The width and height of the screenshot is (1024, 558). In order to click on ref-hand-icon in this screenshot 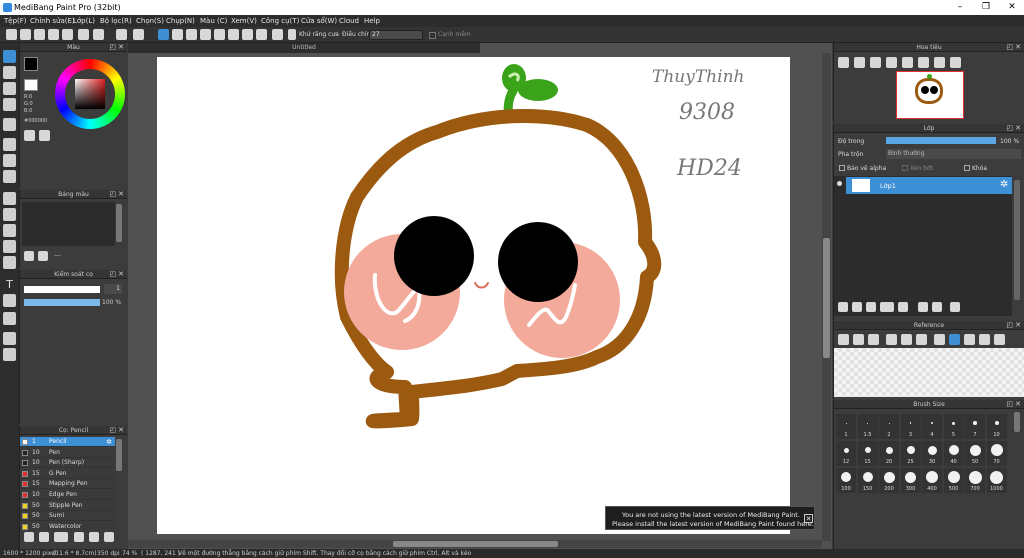, I will do `click(954, 339)`.